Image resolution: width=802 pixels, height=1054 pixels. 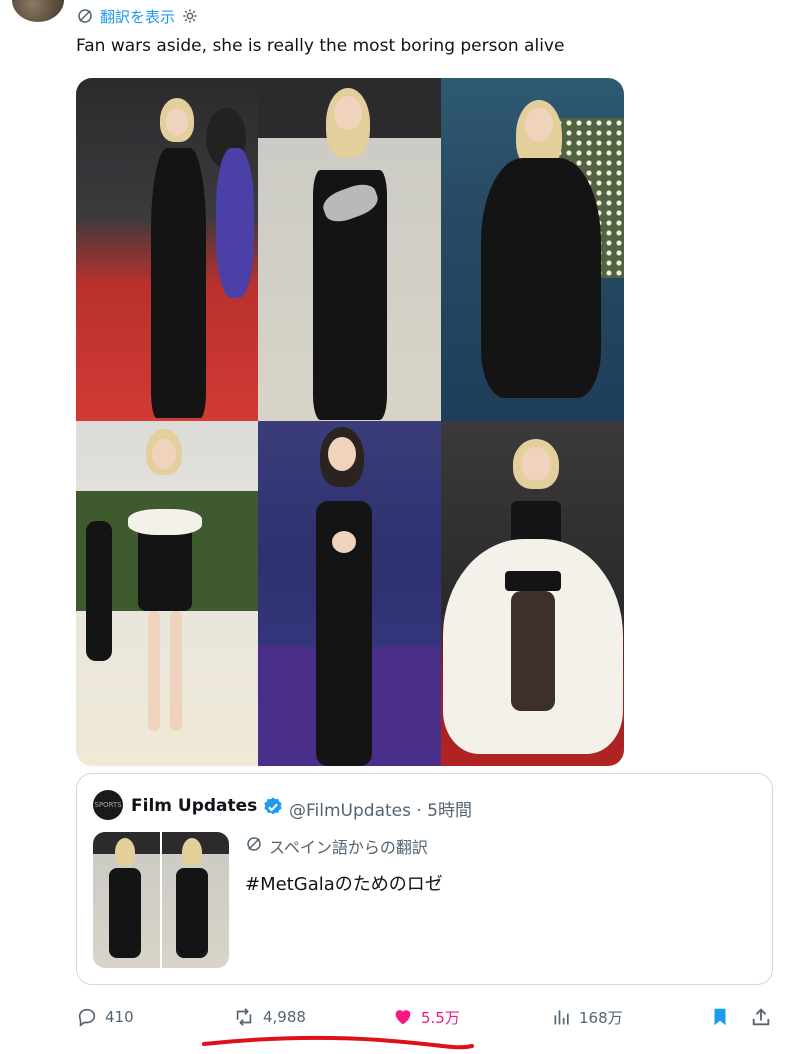 I want to click on retweet-button: 4,988, so click(x=269, y=1017).